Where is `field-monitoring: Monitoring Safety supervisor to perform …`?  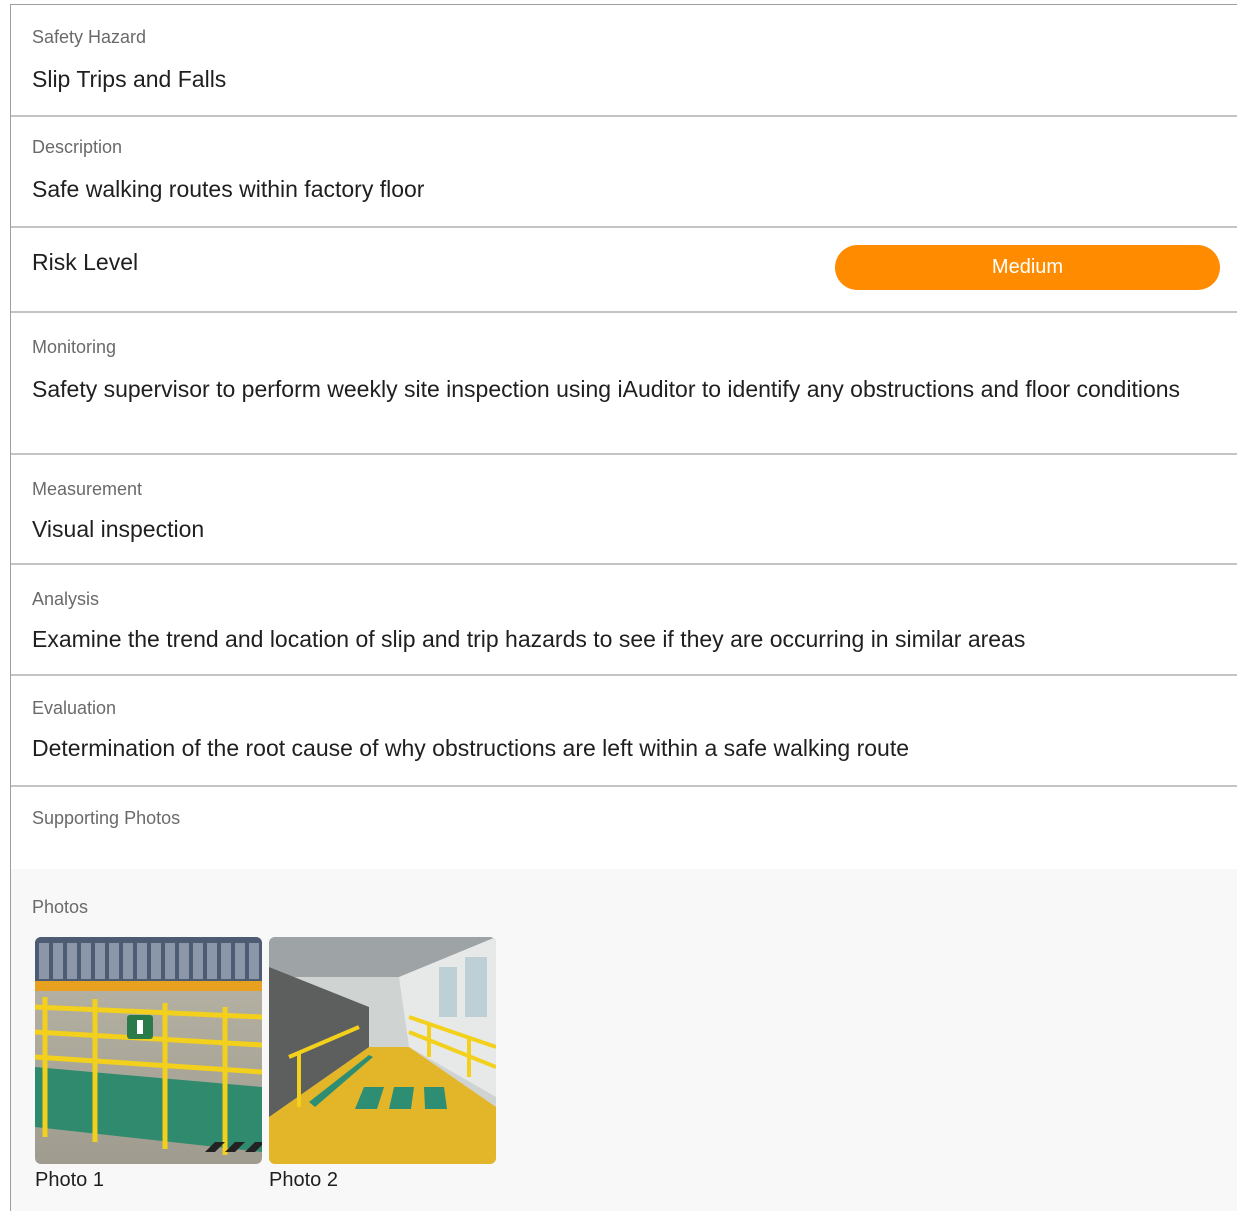 field-monitoring: Monitoring Safety supervisor to perform … is located at coordinates (624, 384).